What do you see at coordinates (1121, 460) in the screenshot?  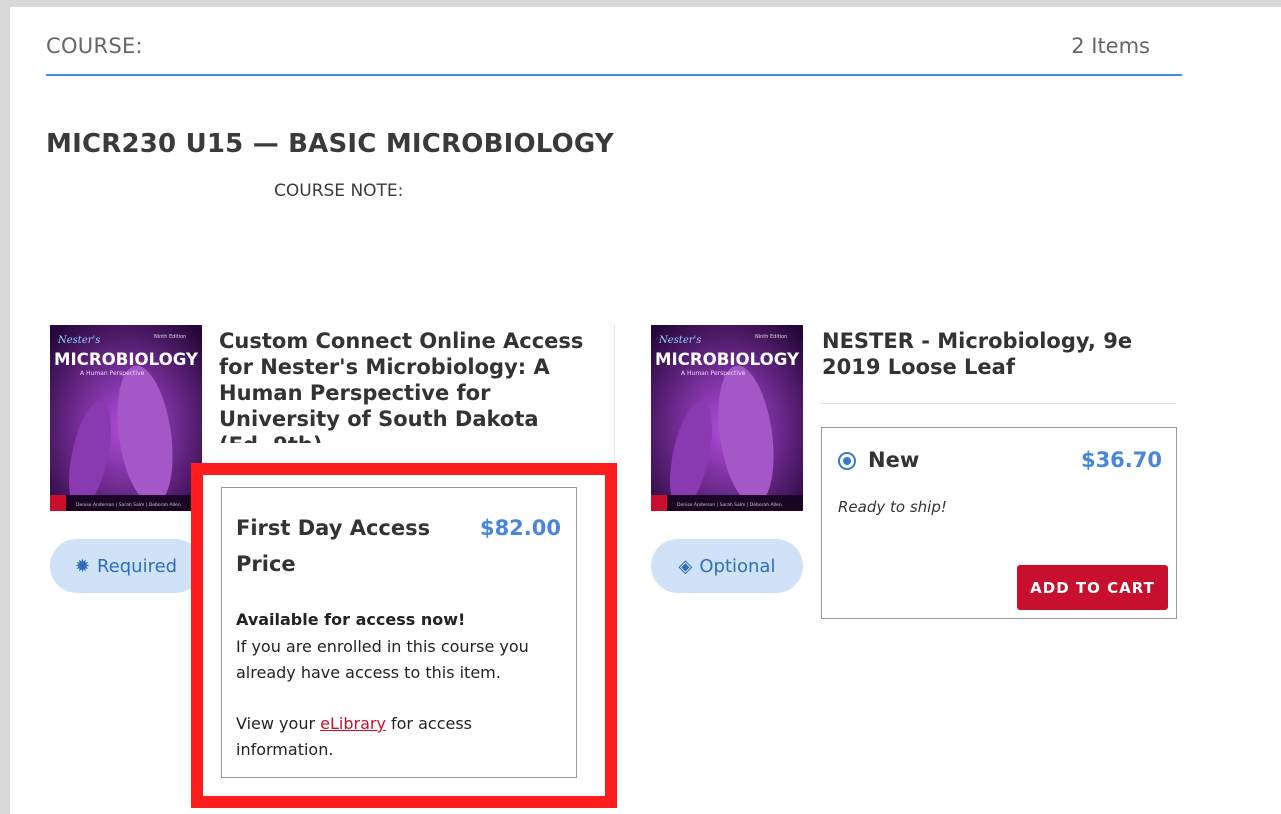 I see `new-price: $36.70` at bounding box center [1121, 460].